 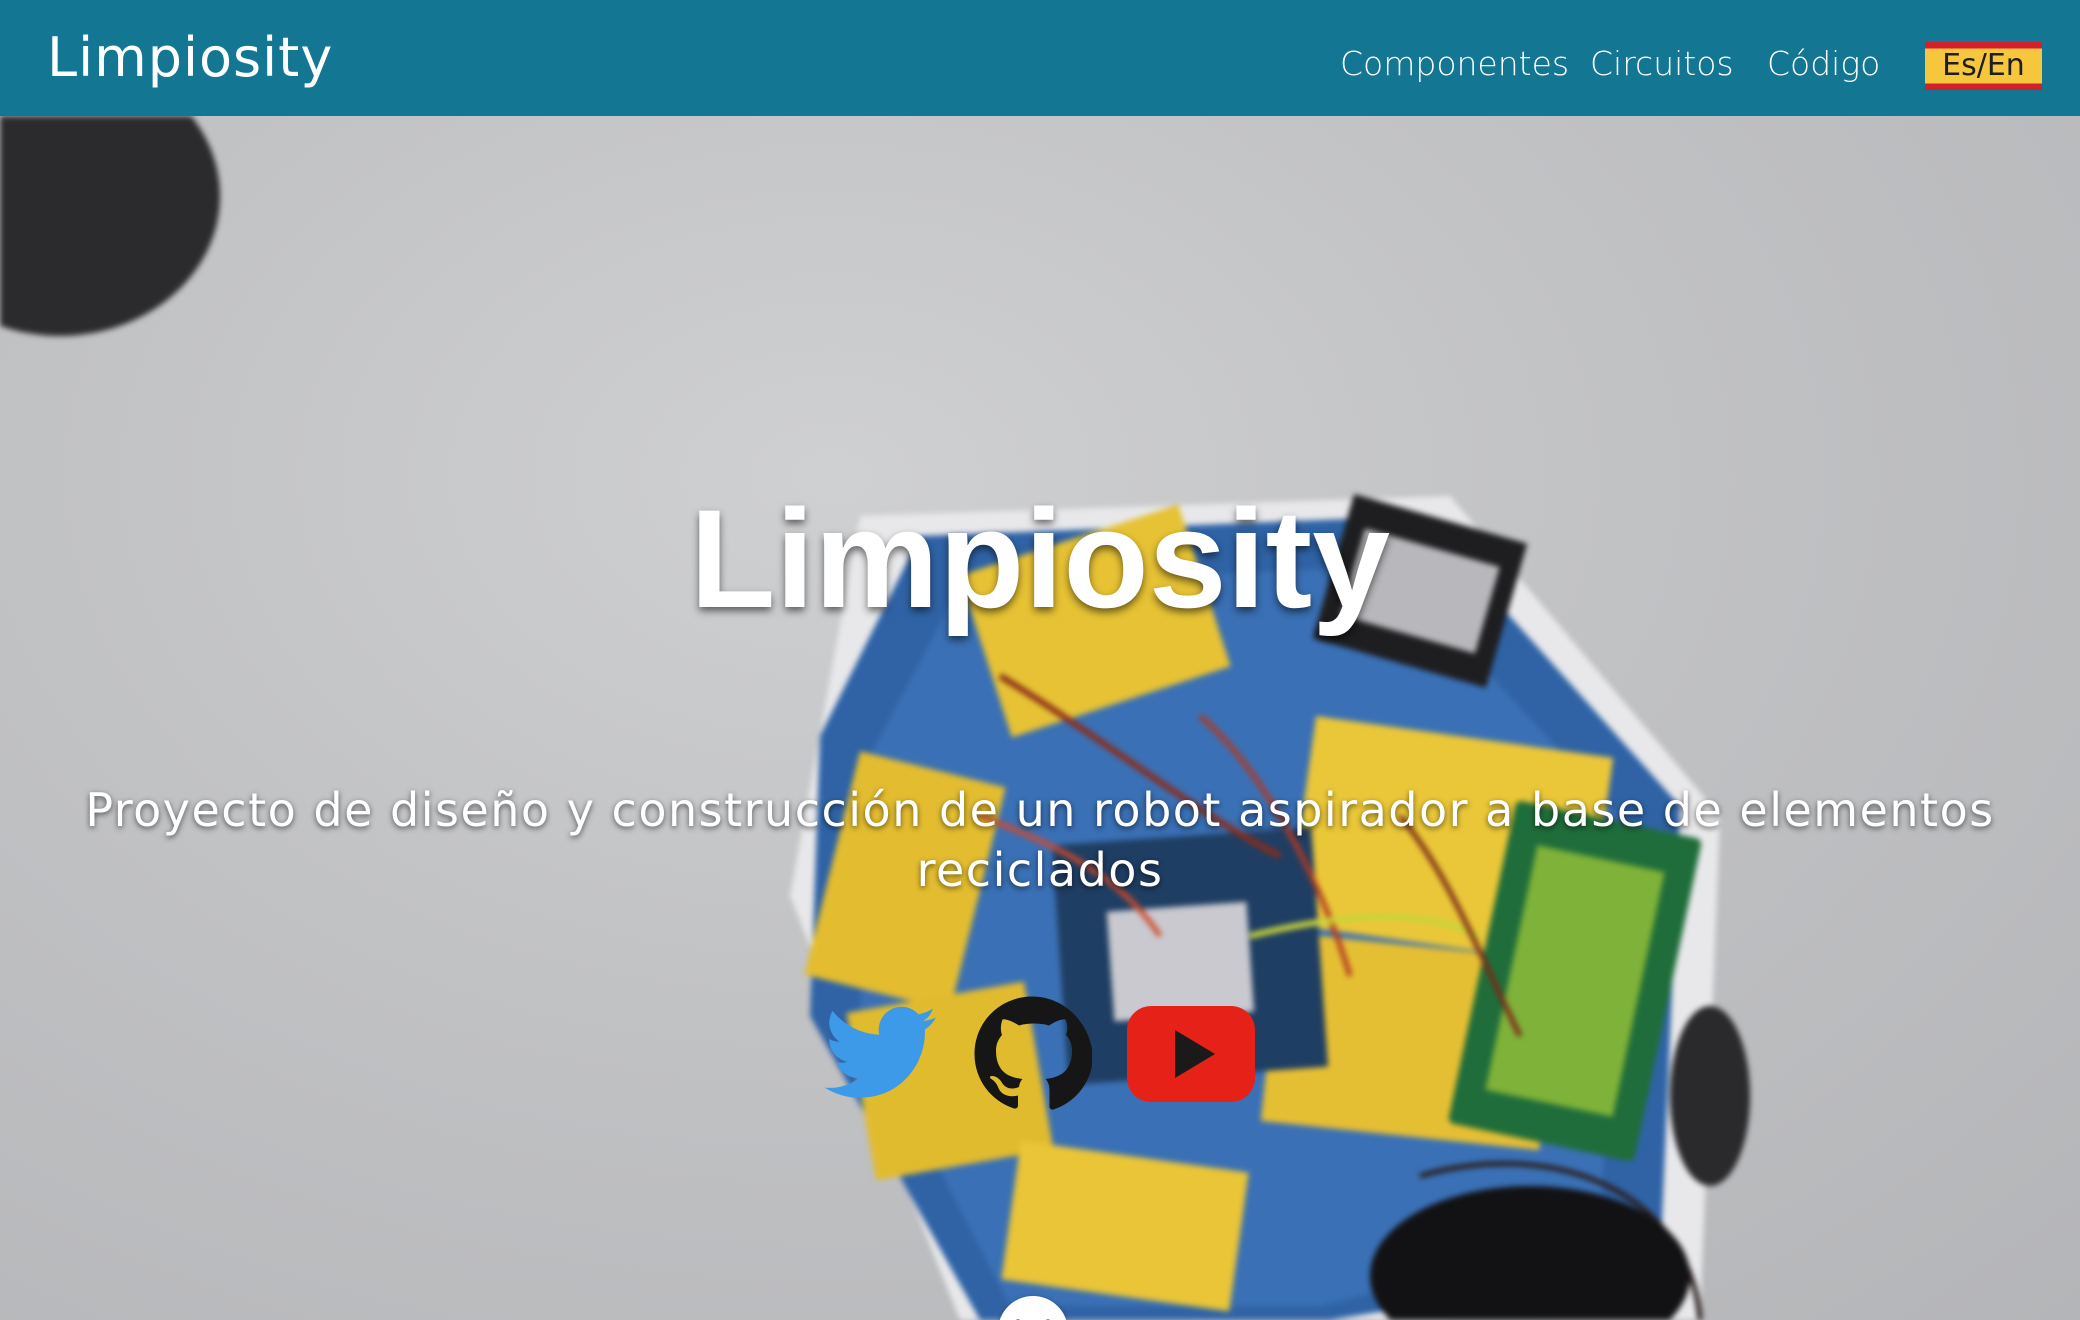 I want to click on language-toggle-button: Es/En, so click(x=1983, y=66).